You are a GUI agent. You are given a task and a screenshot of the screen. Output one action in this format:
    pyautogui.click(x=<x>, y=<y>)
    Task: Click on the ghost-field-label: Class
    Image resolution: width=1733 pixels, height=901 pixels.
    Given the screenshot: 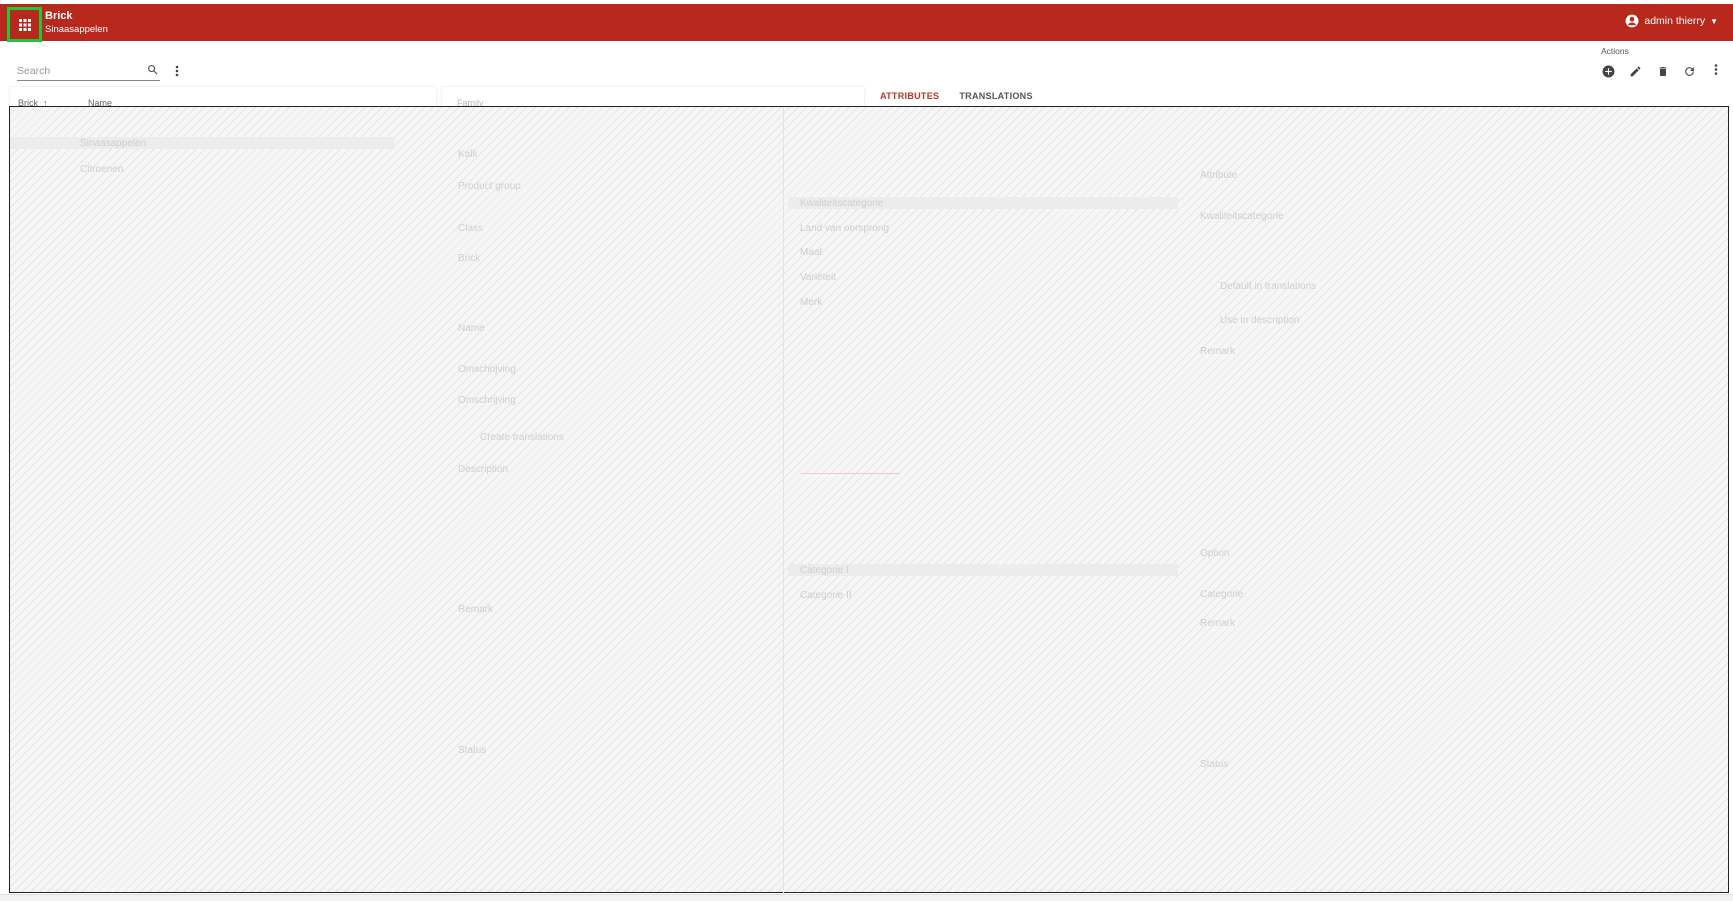 What is the action you would take?
    pyautogui.click(x=471, y=228)
    